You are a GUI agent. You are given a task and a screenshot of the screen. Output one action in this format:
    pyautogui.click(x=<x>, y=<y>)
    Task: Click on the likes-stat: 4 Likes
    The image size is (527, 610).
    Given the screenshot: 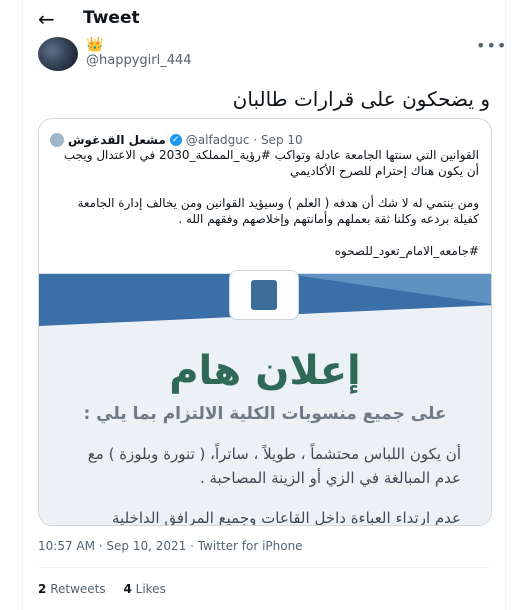 What is the action you would take?
    pyautogui.click(x=144, y=589)
    